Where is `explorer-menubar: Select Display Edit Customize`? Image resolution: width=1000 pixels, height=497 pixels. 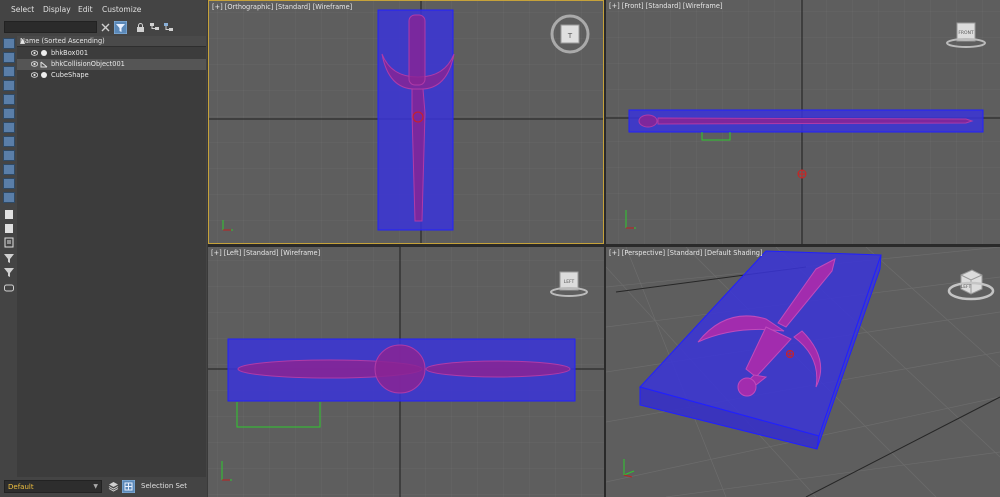 explorer-menubar: Select Display Edit Customize is located at coordinates (103, 10).